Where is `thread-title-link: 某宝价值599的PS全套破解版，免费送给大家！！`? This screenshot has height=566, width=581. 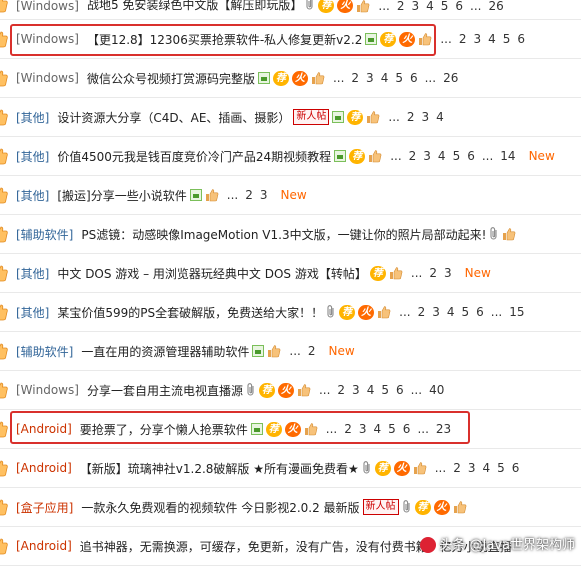 thread-title-link: 某宝价值599的PS全套破解版，免费送给大家！！ is located at coordinates (190, 312).